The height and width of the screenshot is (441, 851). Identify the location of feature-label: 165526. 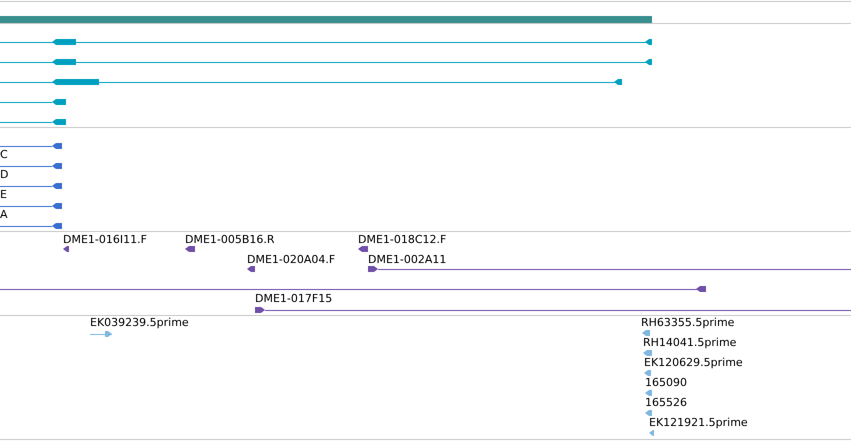
(666, 403).